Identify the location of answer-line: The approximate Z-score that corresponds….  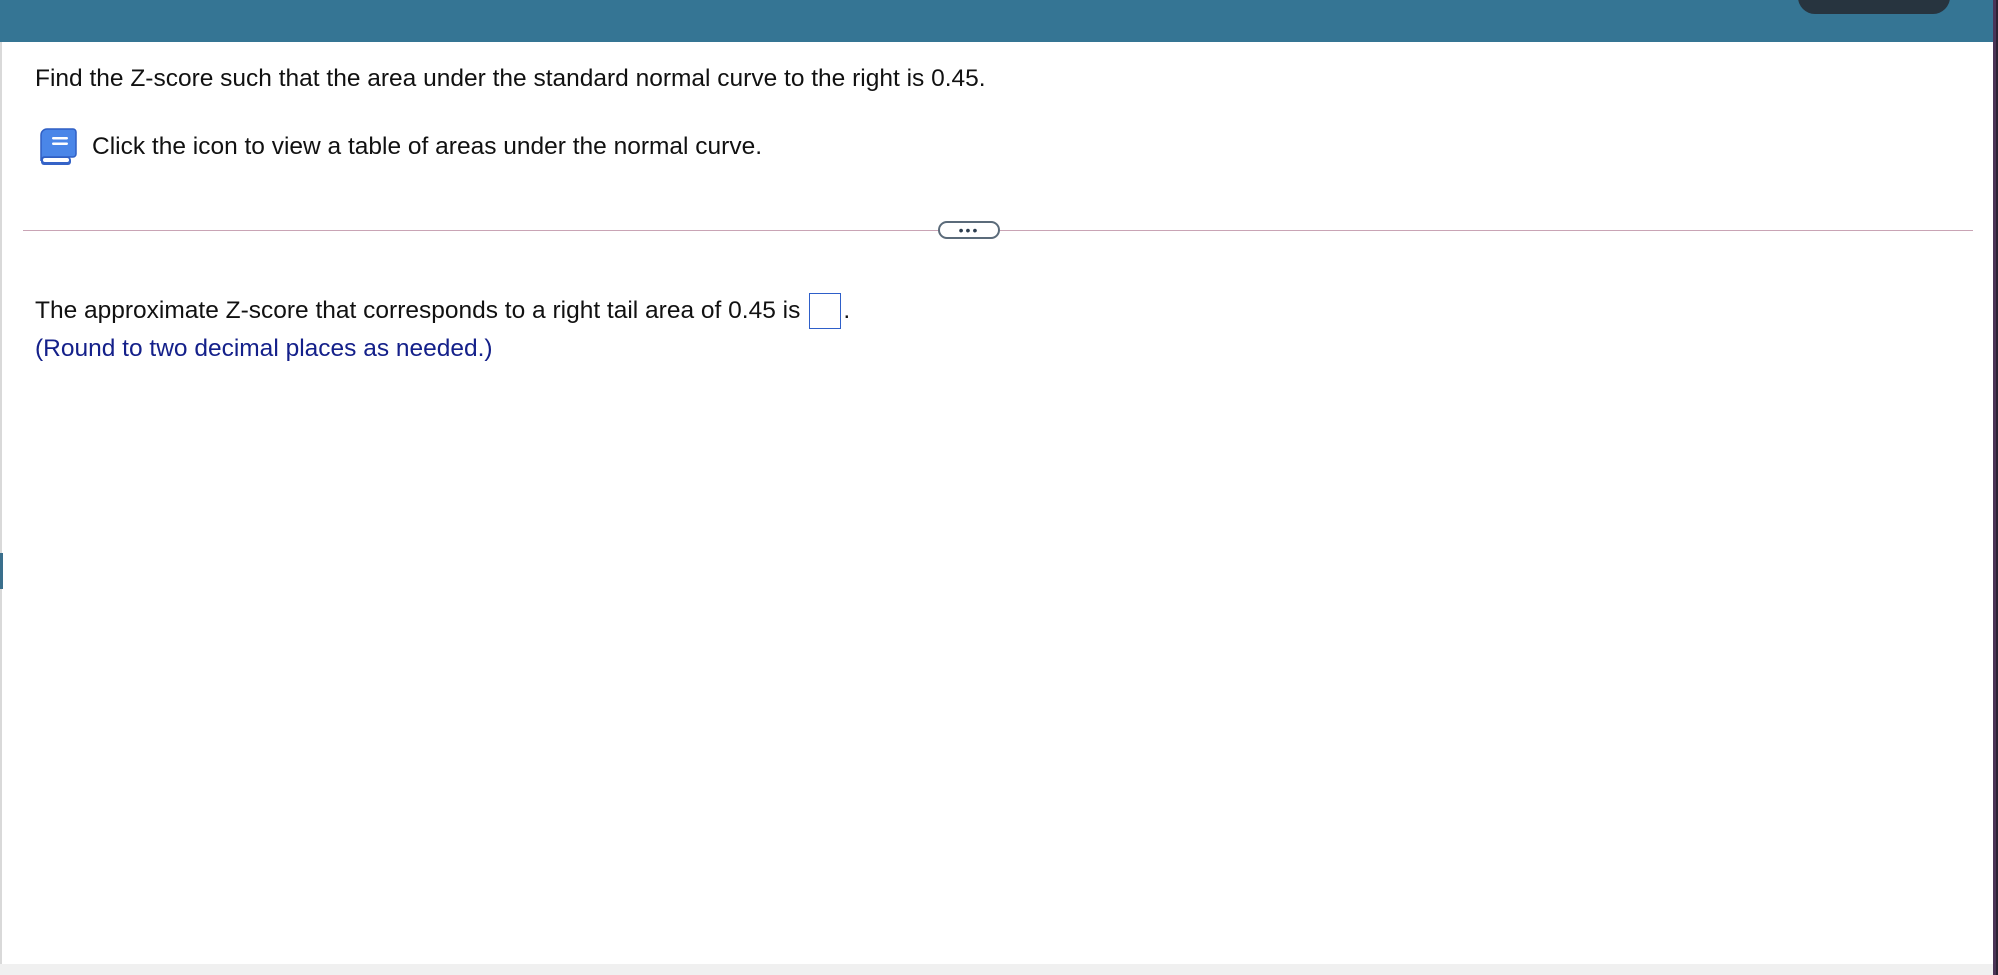
(442, 311).